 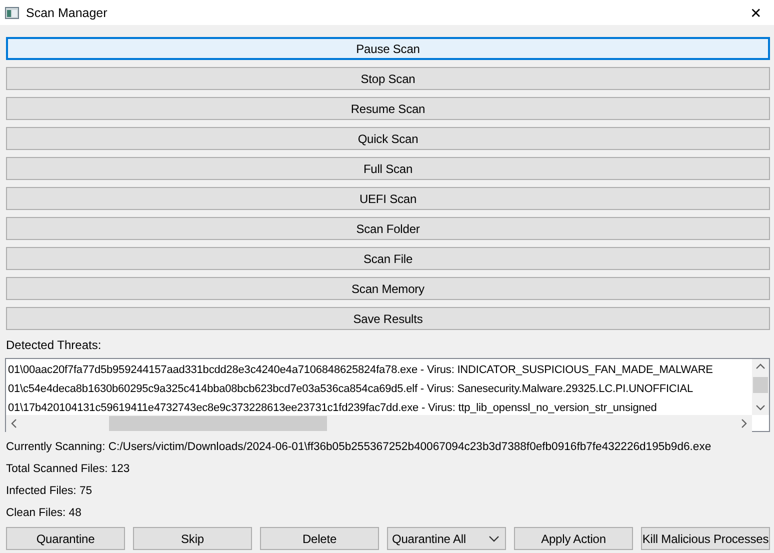 What do you see at coordinates (192, 538) in the screenshot?
I see `action-button: Skip` at bounding box center [192, 538].